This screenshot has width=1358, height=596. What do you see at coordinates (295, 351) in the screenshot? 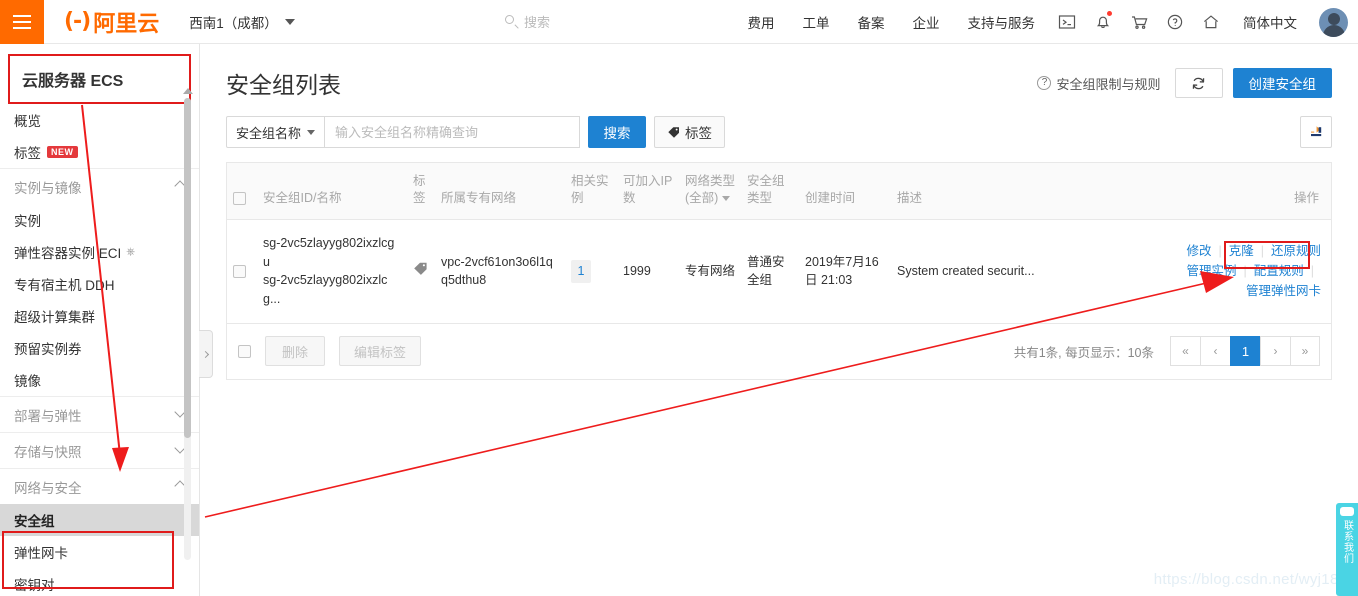
I see `delete-button: 删除` at bounding box center [295, 351].